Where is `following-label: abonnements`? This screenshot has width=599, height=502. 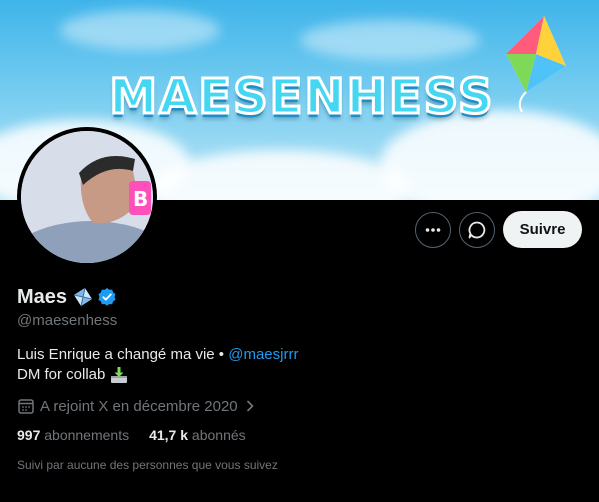
following-label: abonnements is located at coordinates (87, 435).